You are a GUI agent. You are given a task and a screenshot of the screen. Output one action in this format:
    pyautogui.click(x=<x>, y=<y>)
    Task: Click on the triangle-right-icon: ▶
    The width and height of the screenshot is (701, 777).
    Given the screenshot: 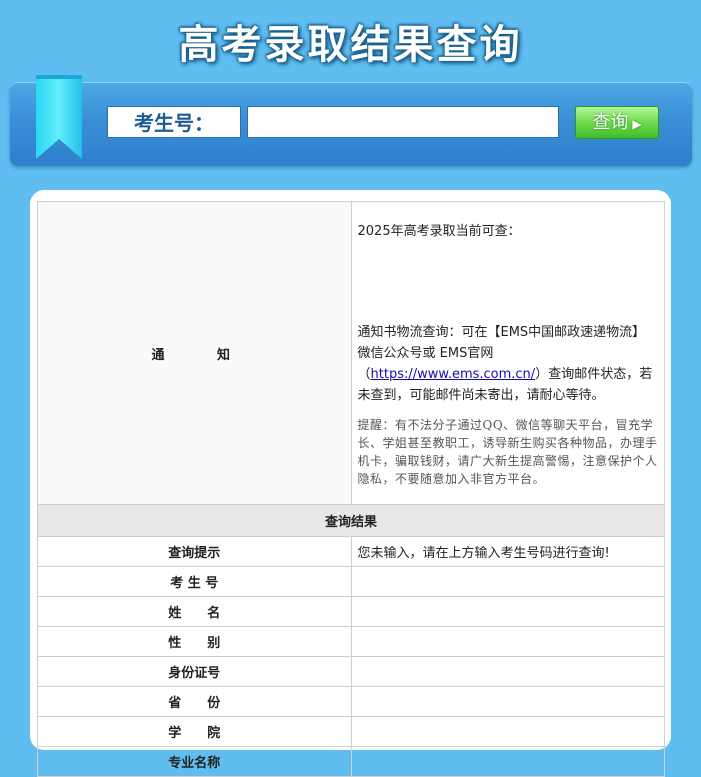 What is the action you would take?
    pyautogui.click(x=637, y=124)
    